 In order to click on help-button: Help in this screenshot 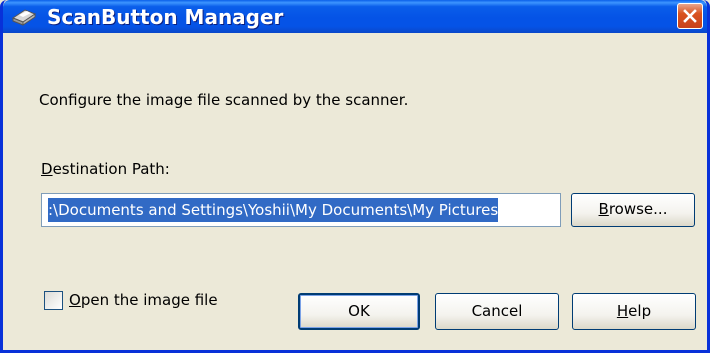, I will do `click(634, 311)`.